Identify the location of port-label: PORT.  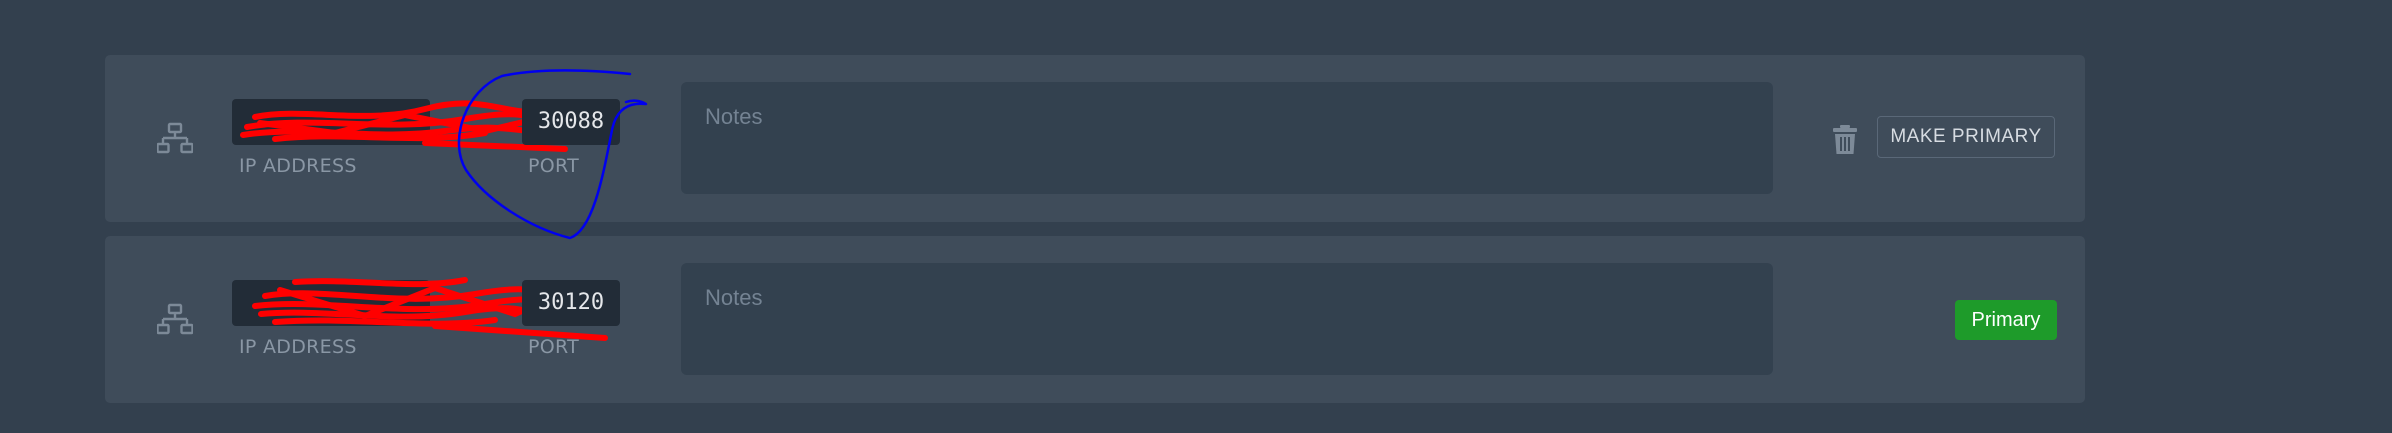
(554, 347).